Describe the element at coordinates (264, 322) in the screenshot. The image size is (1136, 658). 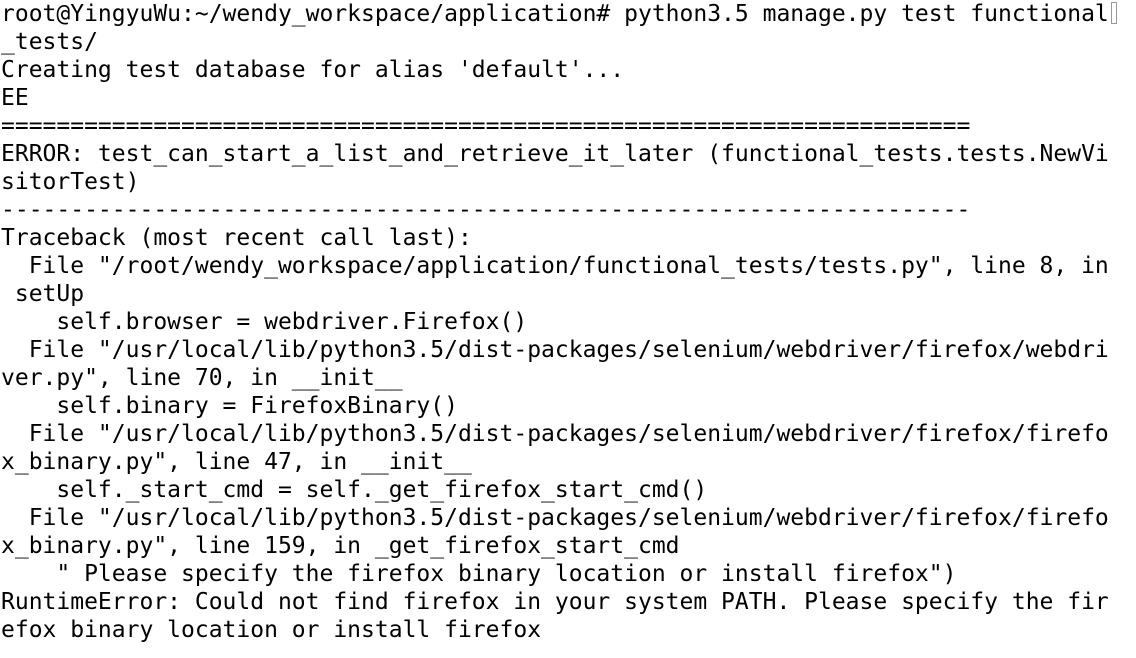
I see `traceback-line: self.browser = webdriver.Firefox()` at that location.